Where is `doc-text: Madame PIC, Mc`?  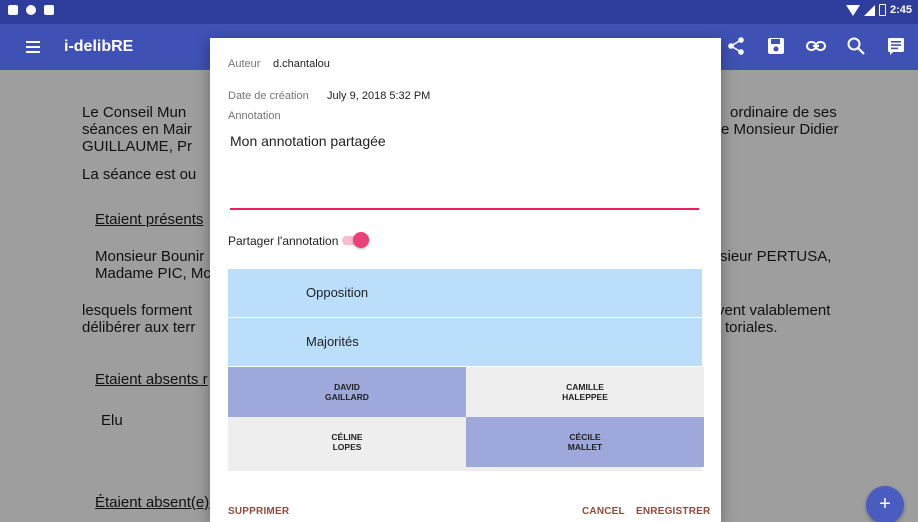 doc-text: Madame PIC, Mc is located at coordinates (153, 273).